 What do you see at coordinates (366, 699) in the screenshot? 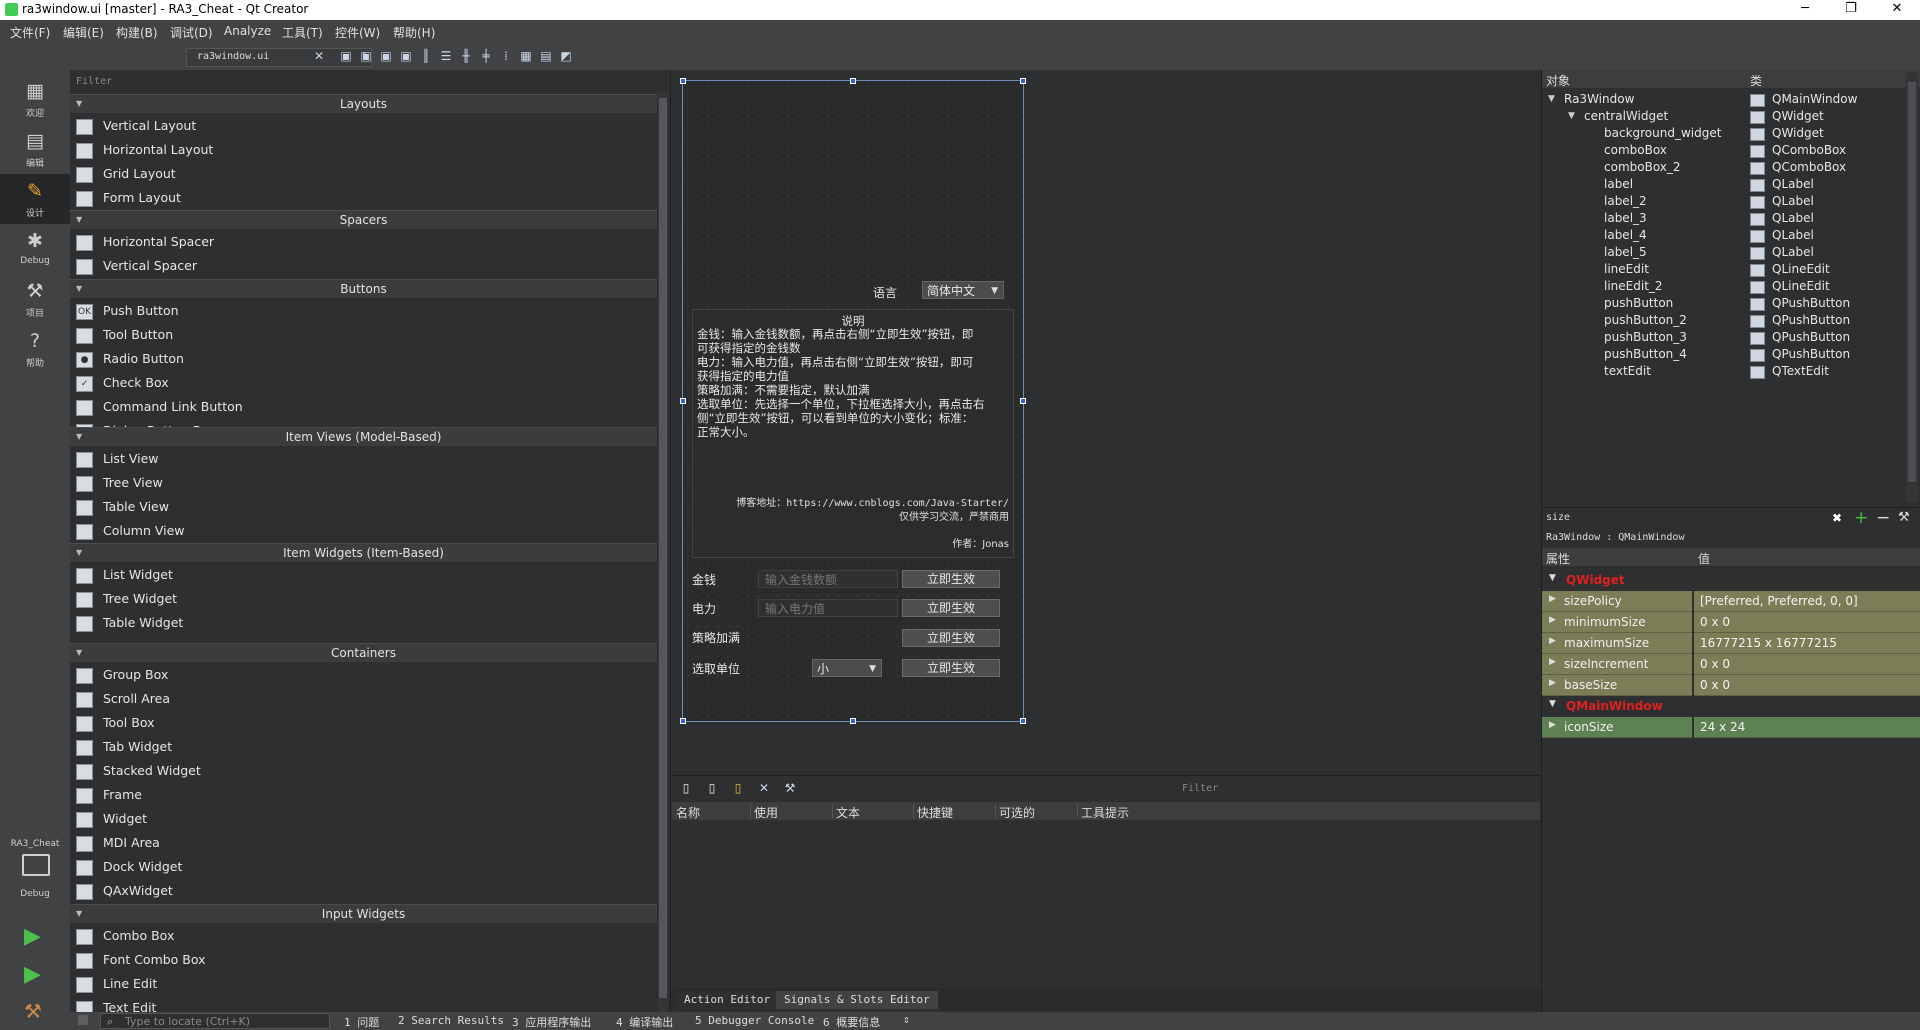
I see `widget-item: Scroll Area` at bounding box center [366, 699].